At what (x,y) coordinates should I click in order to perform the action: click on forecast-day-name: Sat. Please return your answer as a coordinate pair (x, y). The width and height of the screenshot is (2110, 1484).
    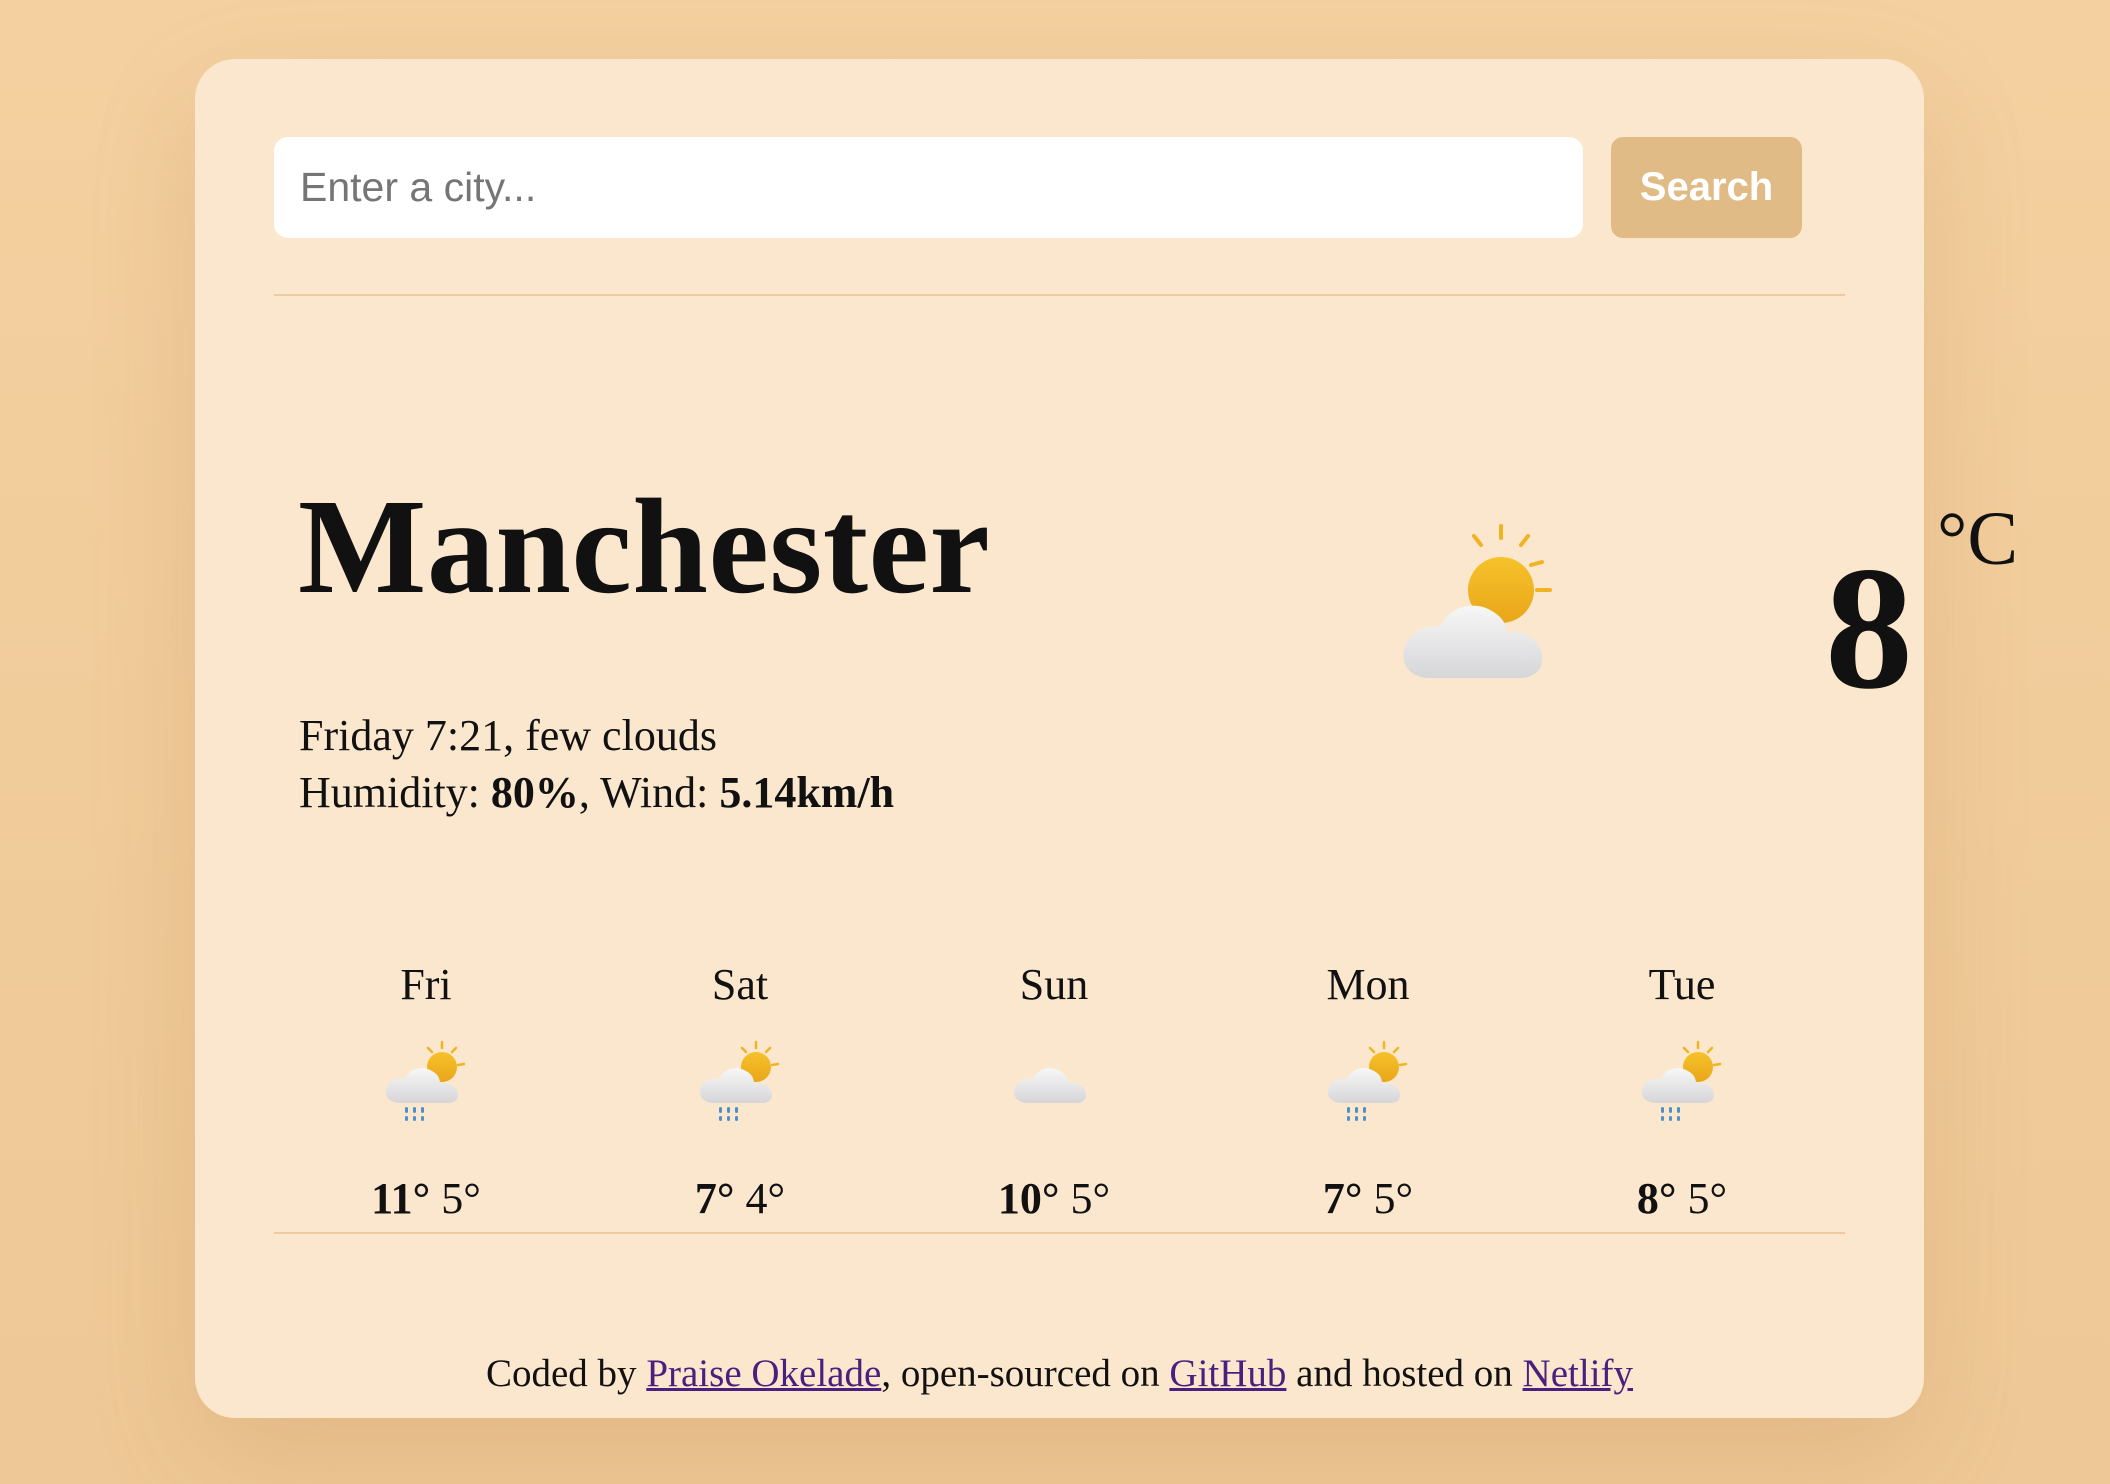
    Looking at the image, I should click on (740, 984).